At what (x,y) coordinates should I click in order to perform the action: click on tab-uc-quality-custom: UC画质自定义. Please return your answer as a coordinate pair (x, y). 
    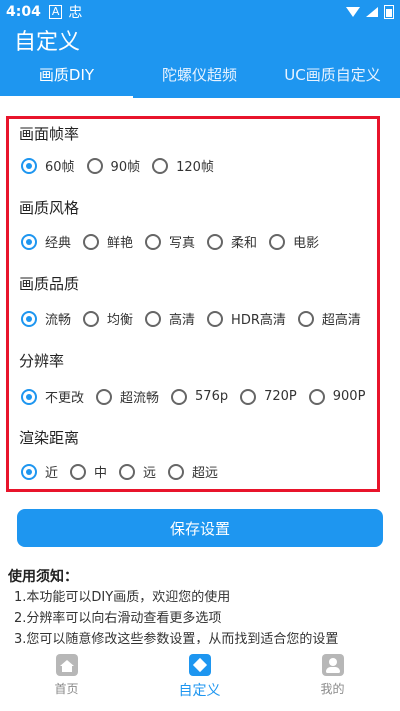
    Looking at the image, I should click on (332, 78).